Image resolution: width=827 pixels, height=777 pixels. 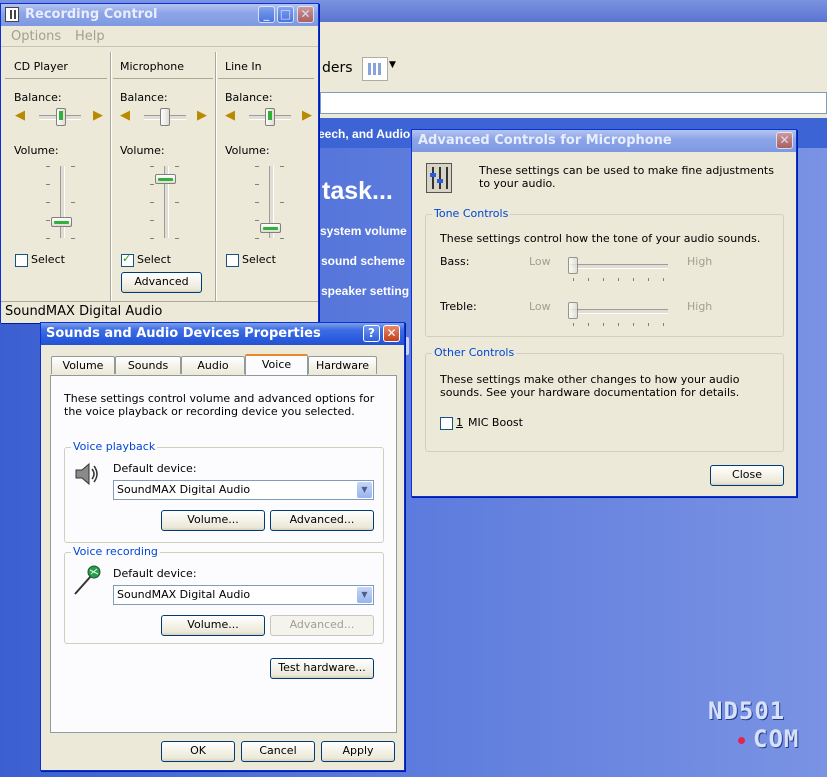 What do you see at coordinates (337, 68) in the screenshot?
I see `folders-label: ders` at bounding box center [337, 68].